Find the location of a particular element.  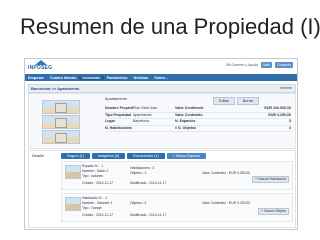

nav-item-empezar: Empezar is located at coordinates (36, 78).